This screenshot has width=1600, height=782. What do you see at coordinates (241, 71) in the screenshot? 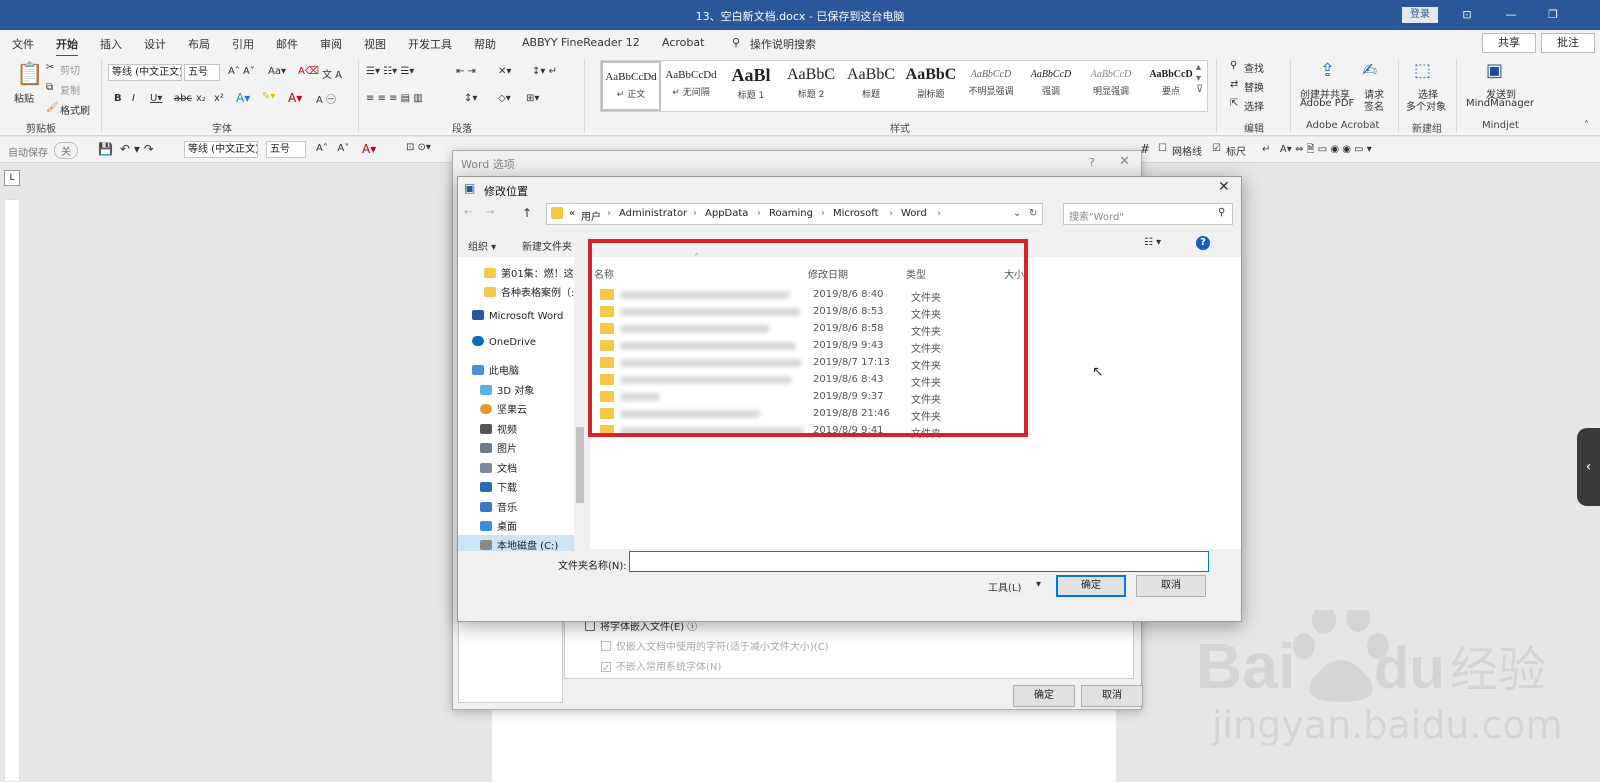
I see `grow-font-icon: A˄ A˅` at bounding box center [241, 71].